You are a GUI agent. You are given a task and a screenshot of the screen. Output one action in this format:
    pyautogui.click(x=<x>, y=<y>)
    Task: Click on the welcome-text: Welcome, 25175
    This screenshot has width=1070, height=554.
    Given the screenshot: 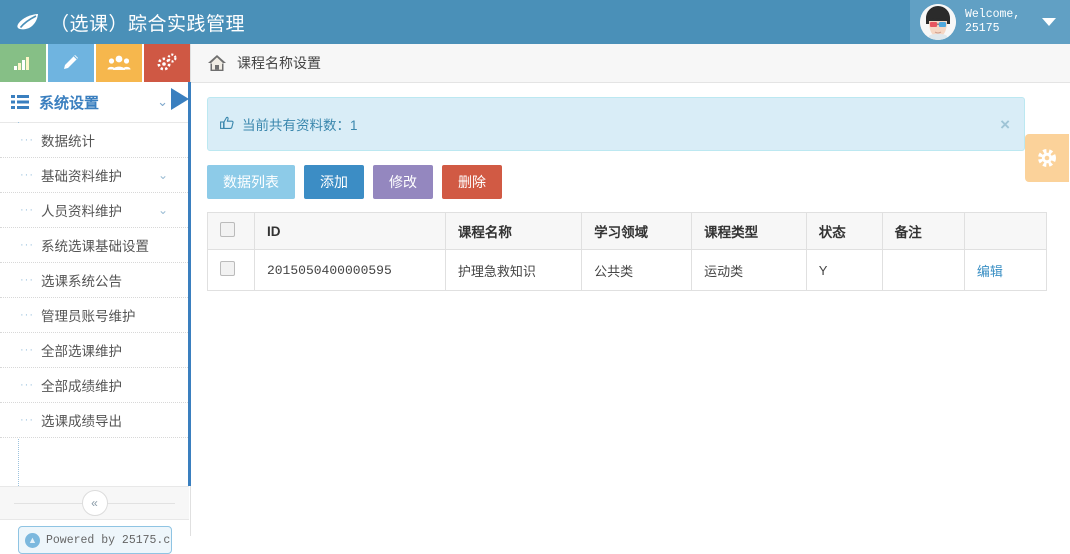 What is the action you would take?
    pyautogui.click(x=992, y=22)
    